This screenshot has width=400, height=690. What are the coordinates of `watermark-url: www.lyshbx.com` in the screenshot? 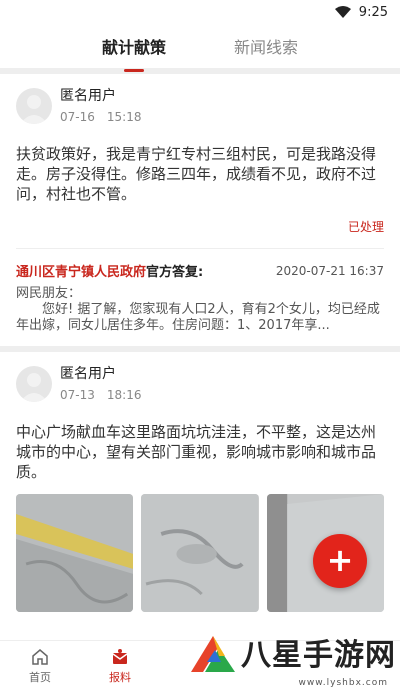 It's located at (343, 683).